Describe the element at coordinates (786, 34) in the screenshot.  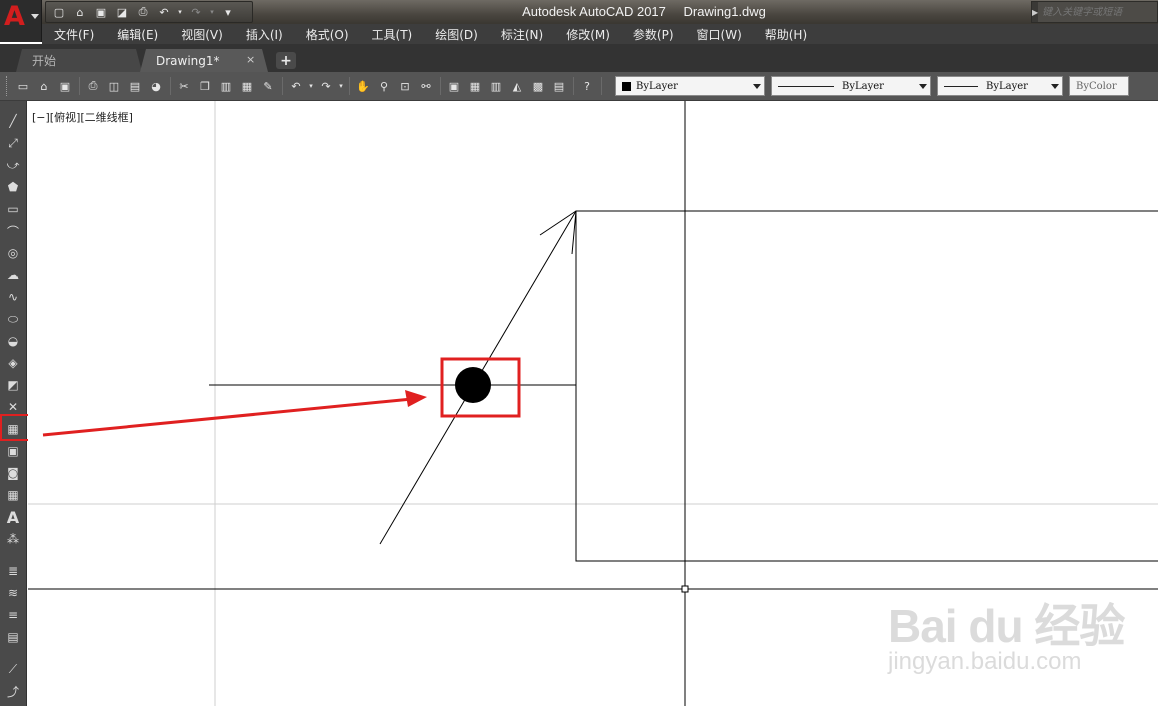
I see `menu-help: 帮助(H)` at that location.